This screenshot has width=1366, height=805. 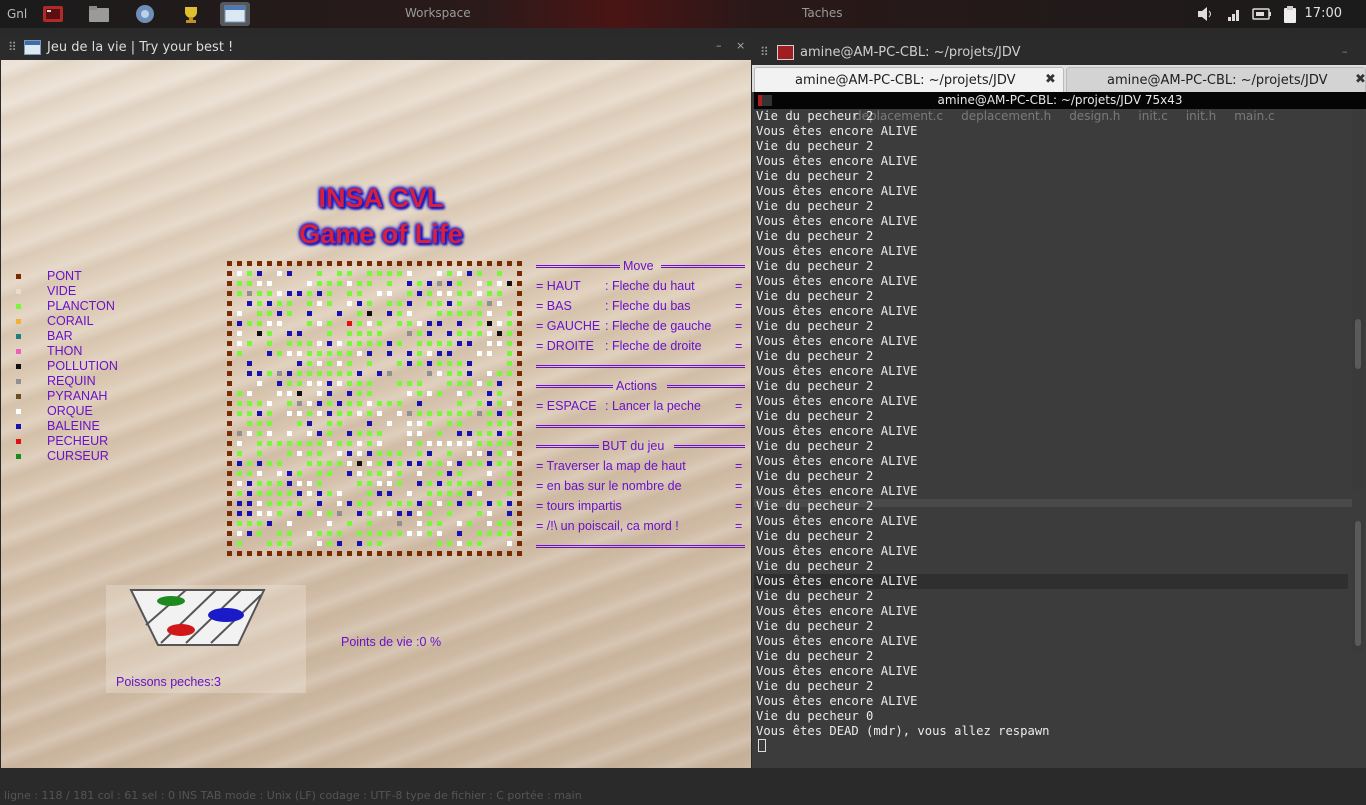 I want to click on tab-terminal-2: amine@AM-PC-CBL: ~/projets/JDV ✖, so click(x=1216, y=79).